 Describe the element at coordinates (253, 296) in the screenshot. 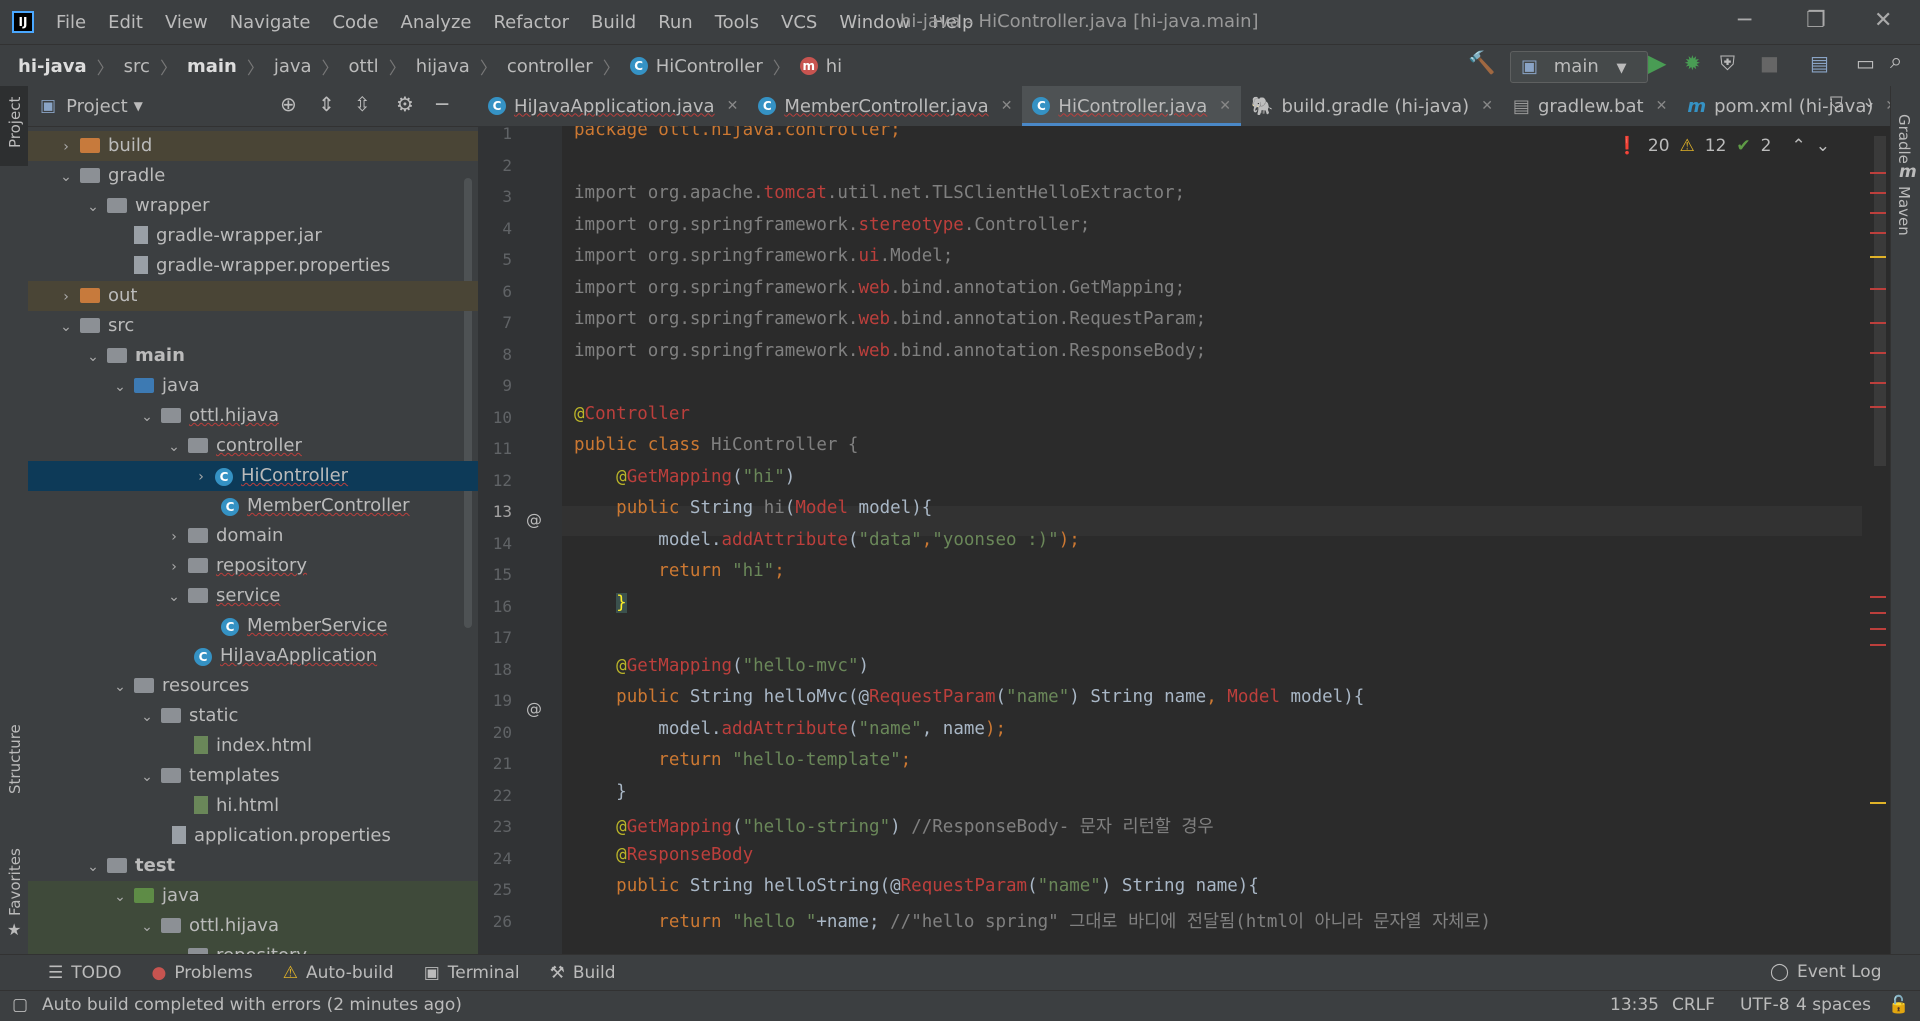

I see `tree-item-out: › out` at that location.